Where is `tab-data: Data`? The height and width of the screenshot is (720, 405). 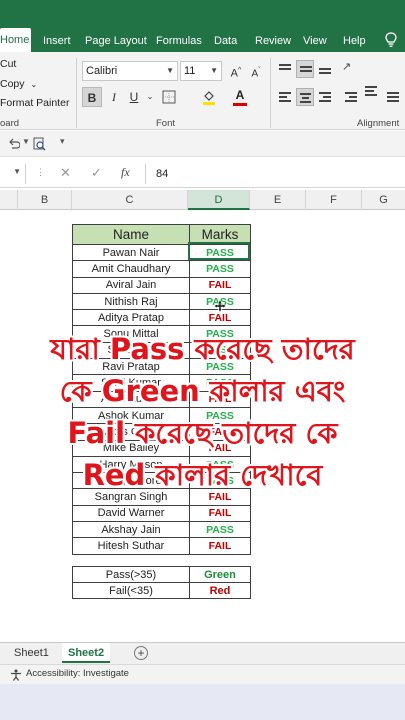 tab-data: Data is located at coordinates (225, 41).